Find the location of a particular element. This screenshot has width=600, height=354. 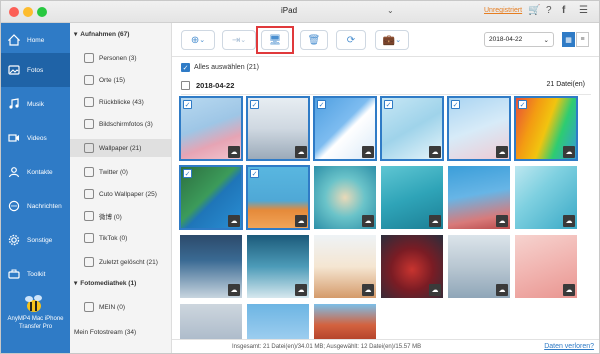

nav-item-nachrichten: Nachrichten is located at coordinates (35, 206).